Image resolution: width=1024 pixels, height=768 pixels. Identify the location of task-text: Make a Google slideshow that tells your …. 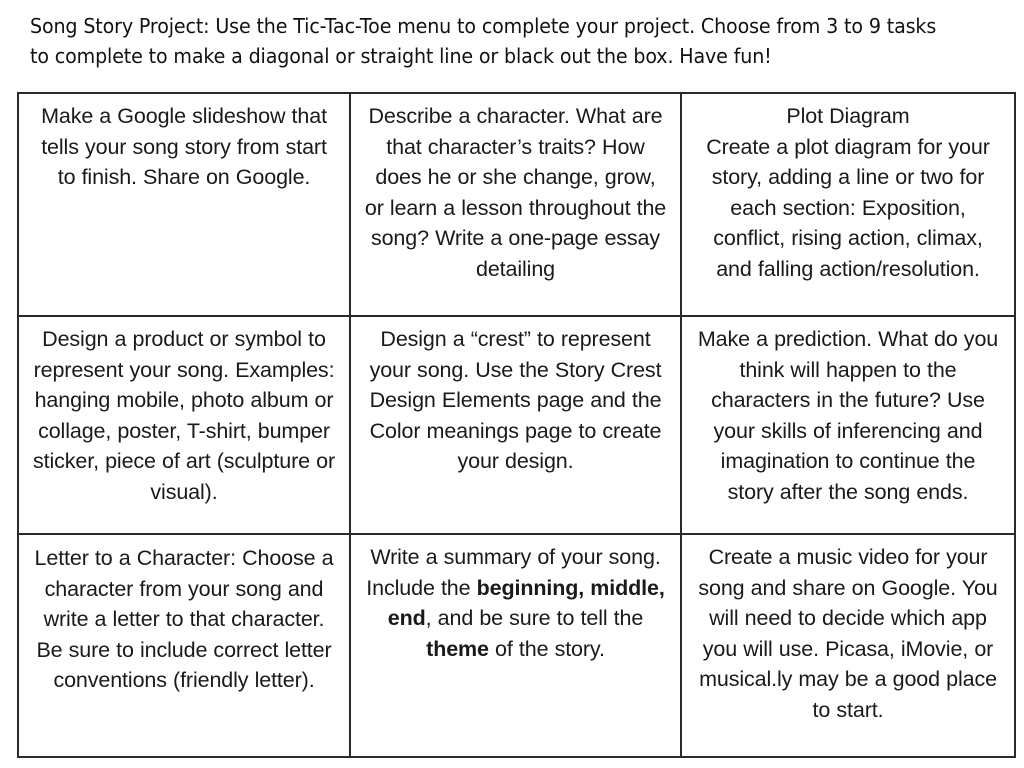
(184, 146).